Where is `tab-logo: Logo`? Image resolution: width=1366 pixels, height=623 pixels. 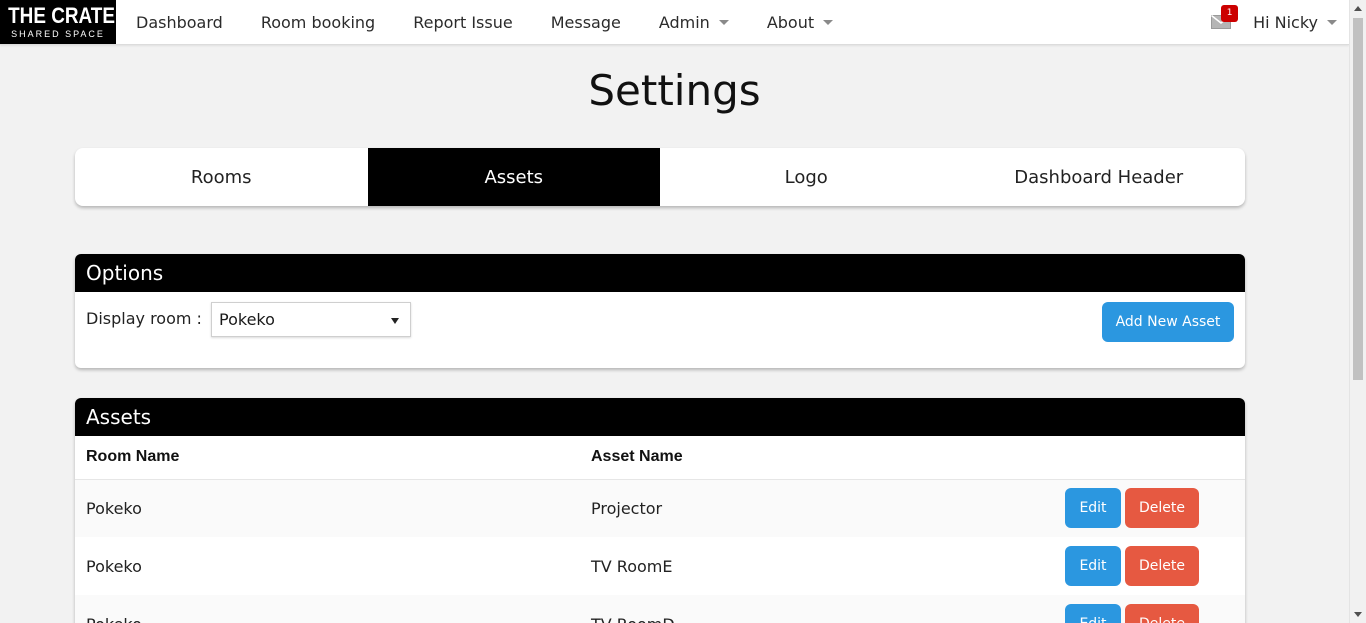 tab-logo: Logo is located at coordinates (806, 177).